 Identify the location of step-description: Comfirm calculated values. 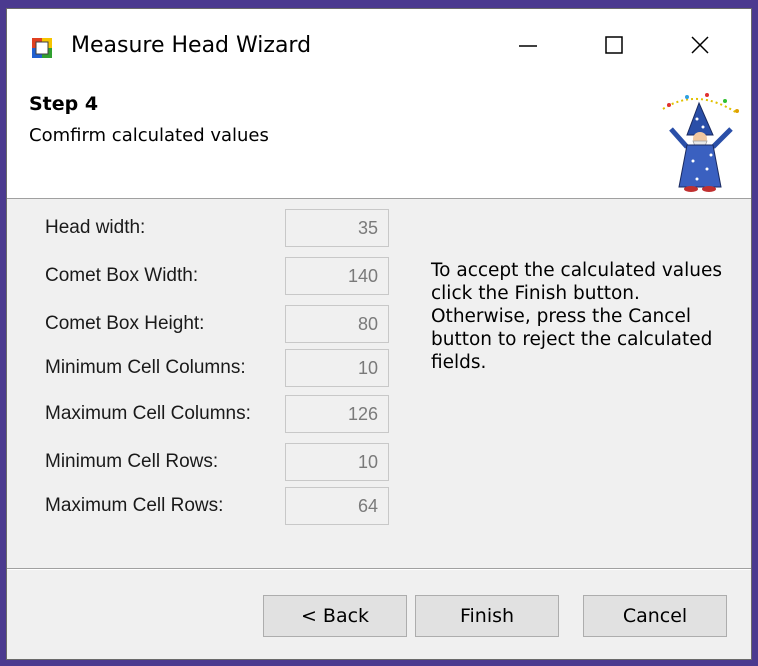
(149, 135).